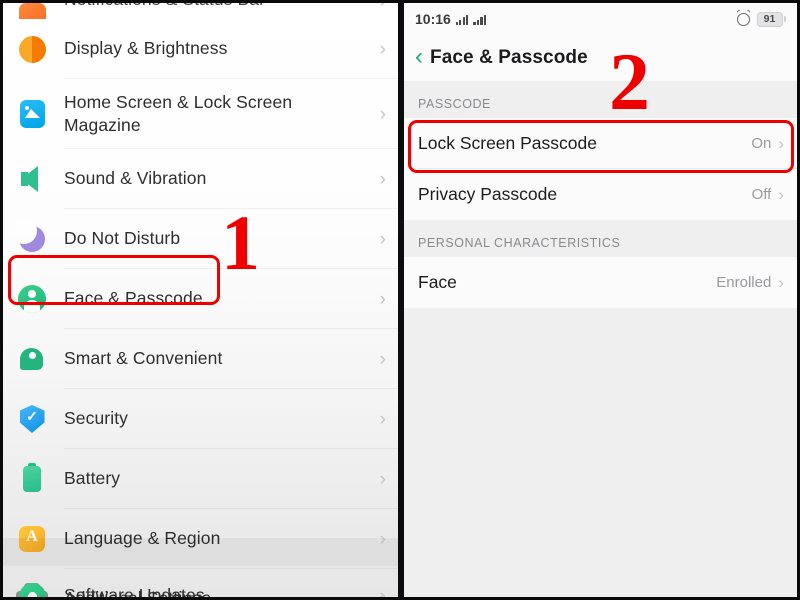 The width and height of the screenshot is (800, 600). I want to click on sound-icon, so click(32, 179).